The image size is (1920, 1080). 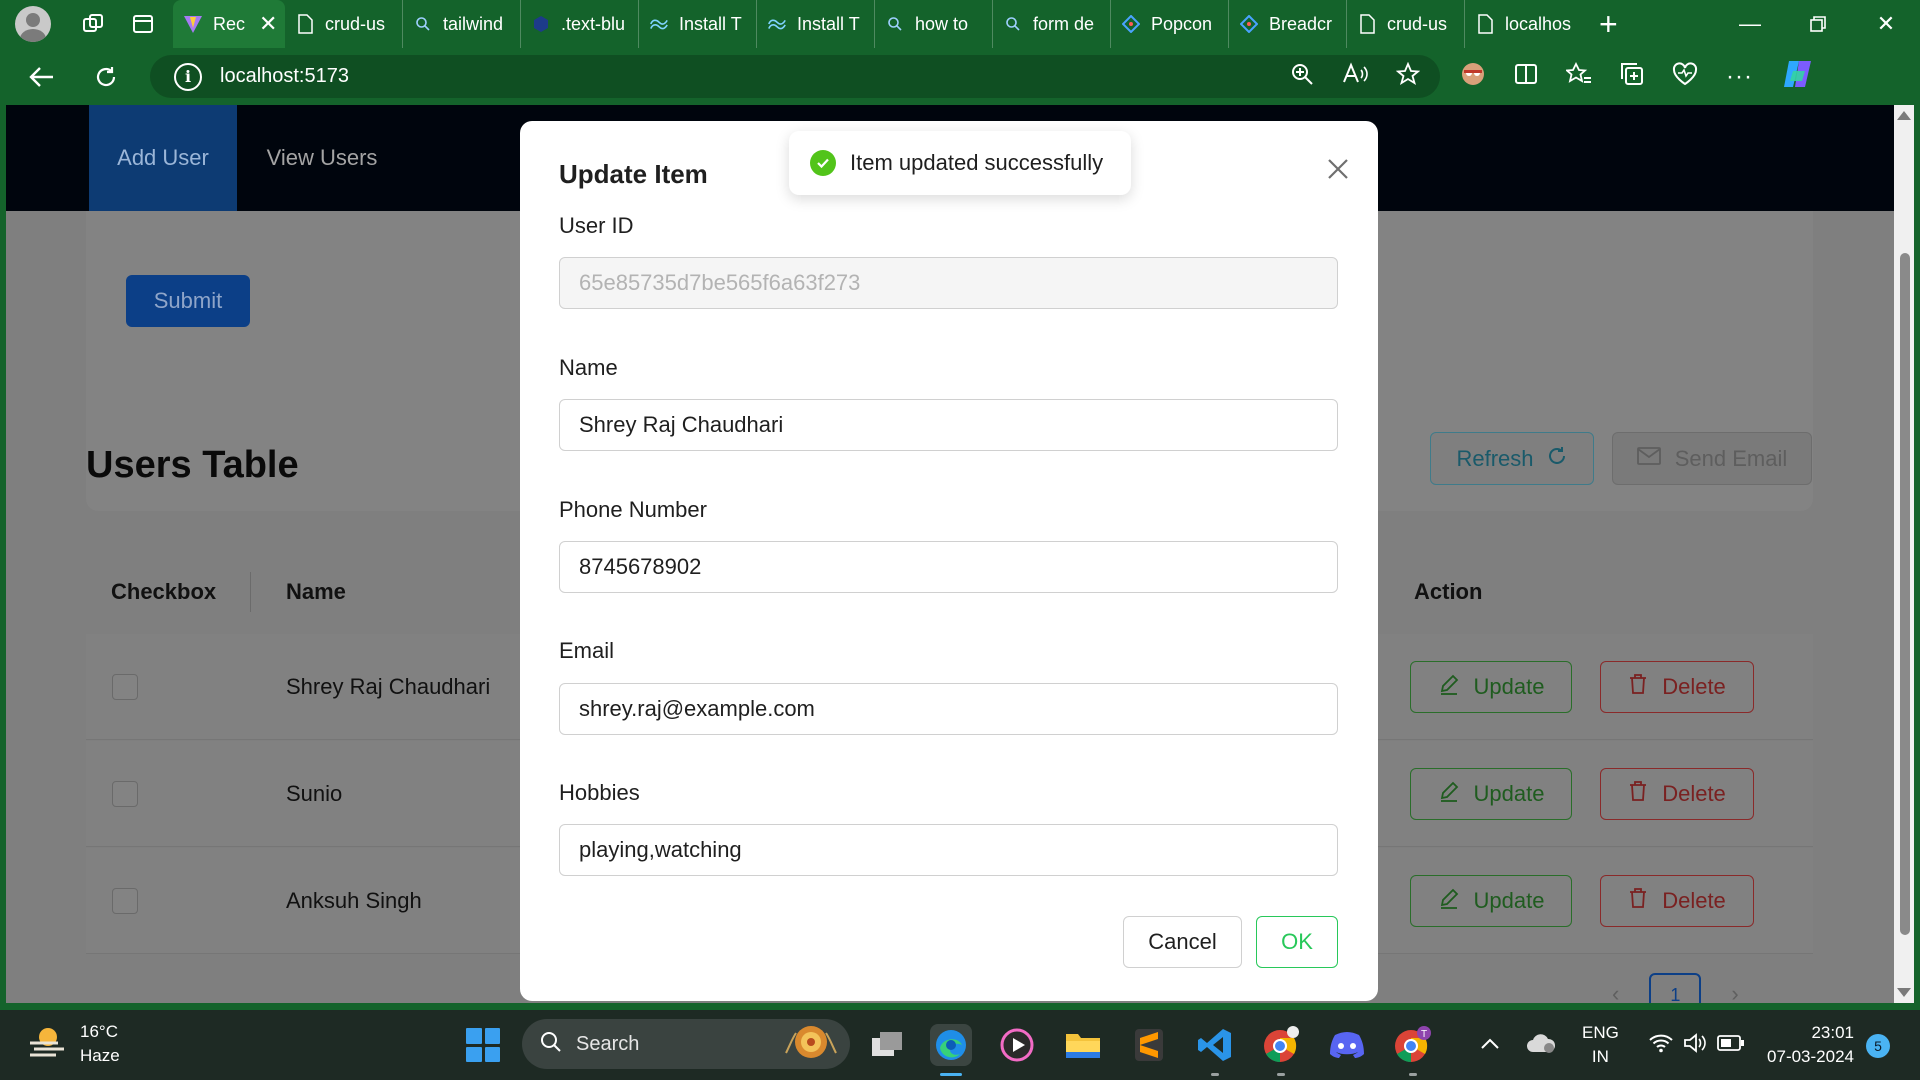 I want to click on chrome-icon, so click(x=1281, y=1050).